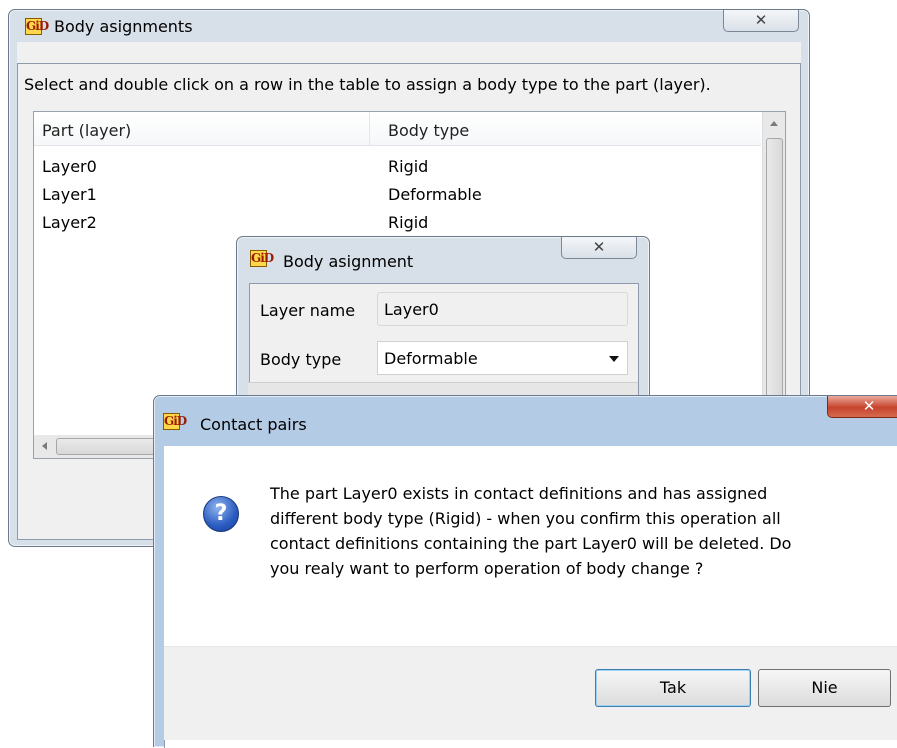 This screenshot has height=748, width=897. What do you see at coordinates (443, 254) in the screenshot?
I see `title-bar: GiD Body asignment ✕` at bounding box center [443, 254].